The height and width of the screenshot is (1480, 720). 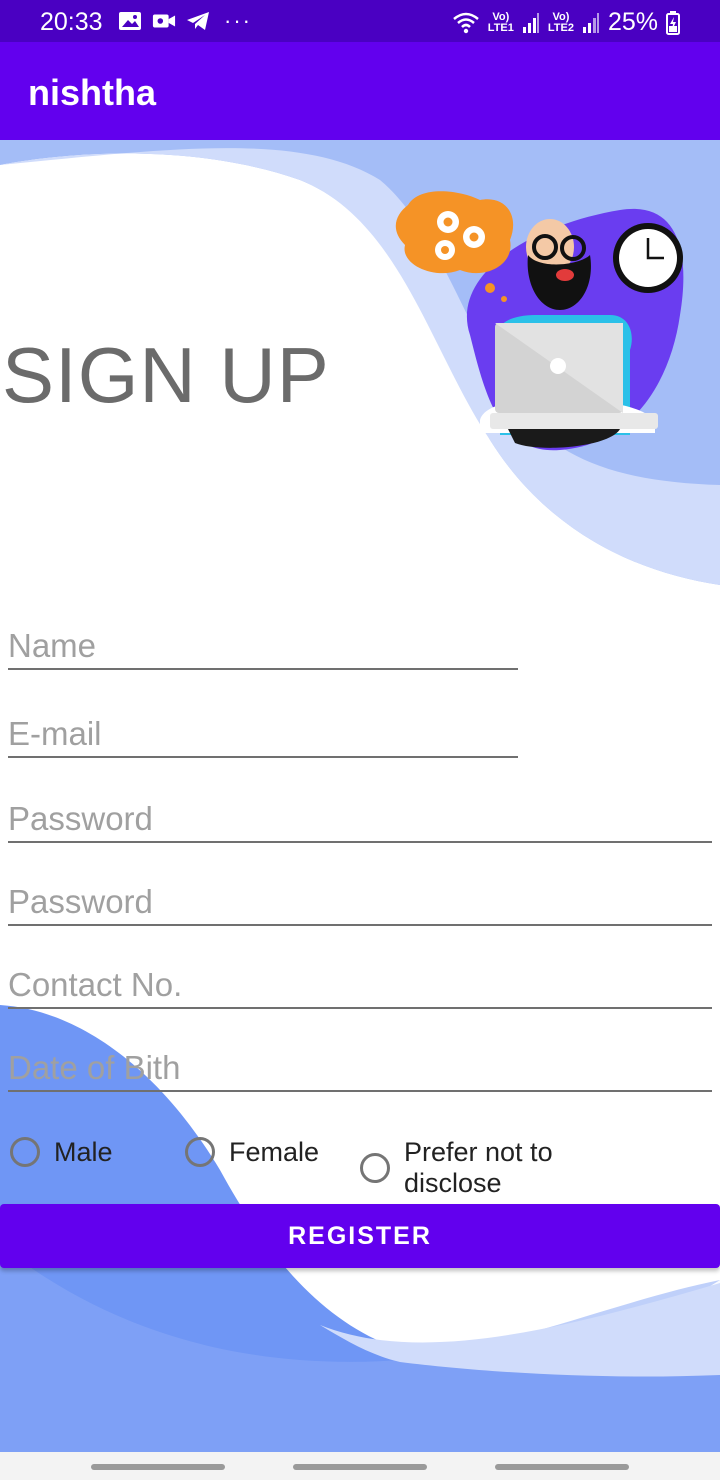 I want to click on email-input, so click(x=263, y=734).